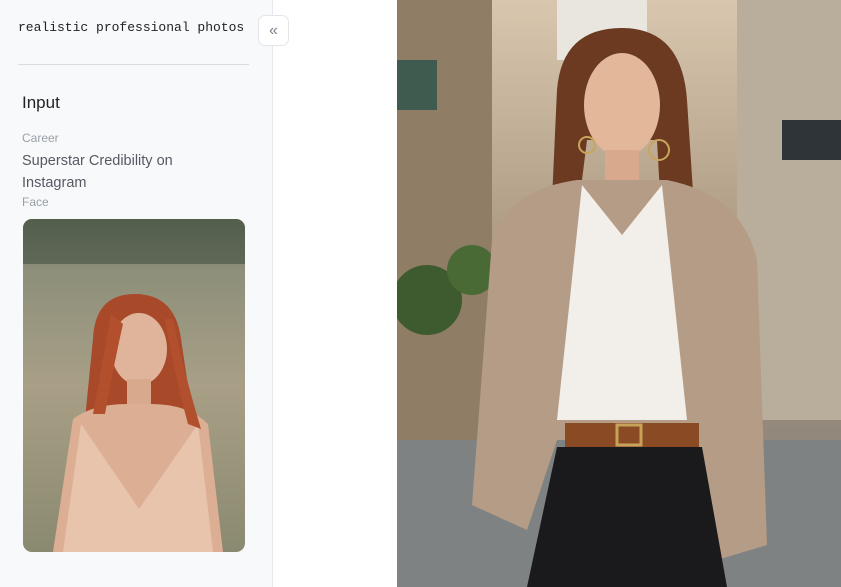 Image resolution: width=841 pixels, height=587 pixels. I want to click on face-image, so click(134, 385).